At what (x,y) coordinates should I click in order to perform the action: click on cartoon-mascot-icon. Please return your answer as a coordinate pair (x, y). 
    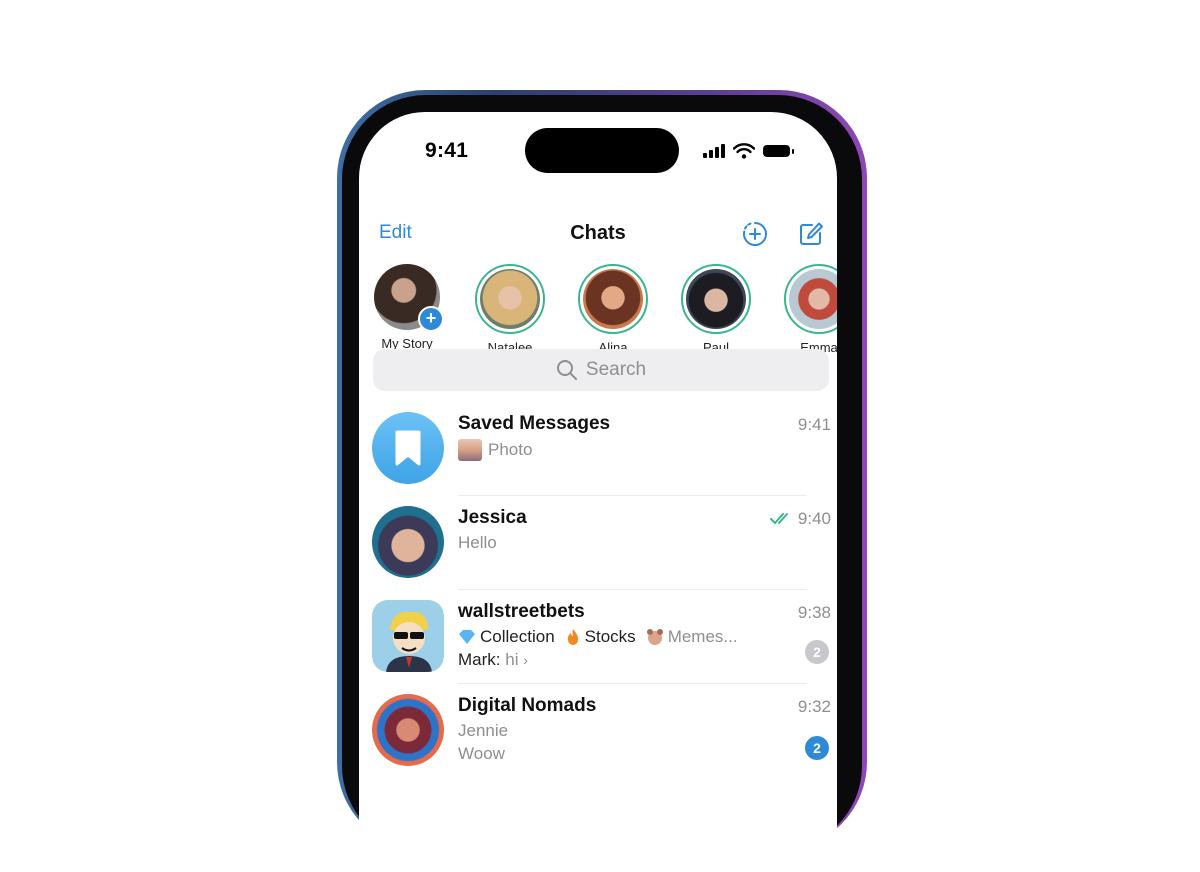
    Looking at the image, I should click on (409, 641).